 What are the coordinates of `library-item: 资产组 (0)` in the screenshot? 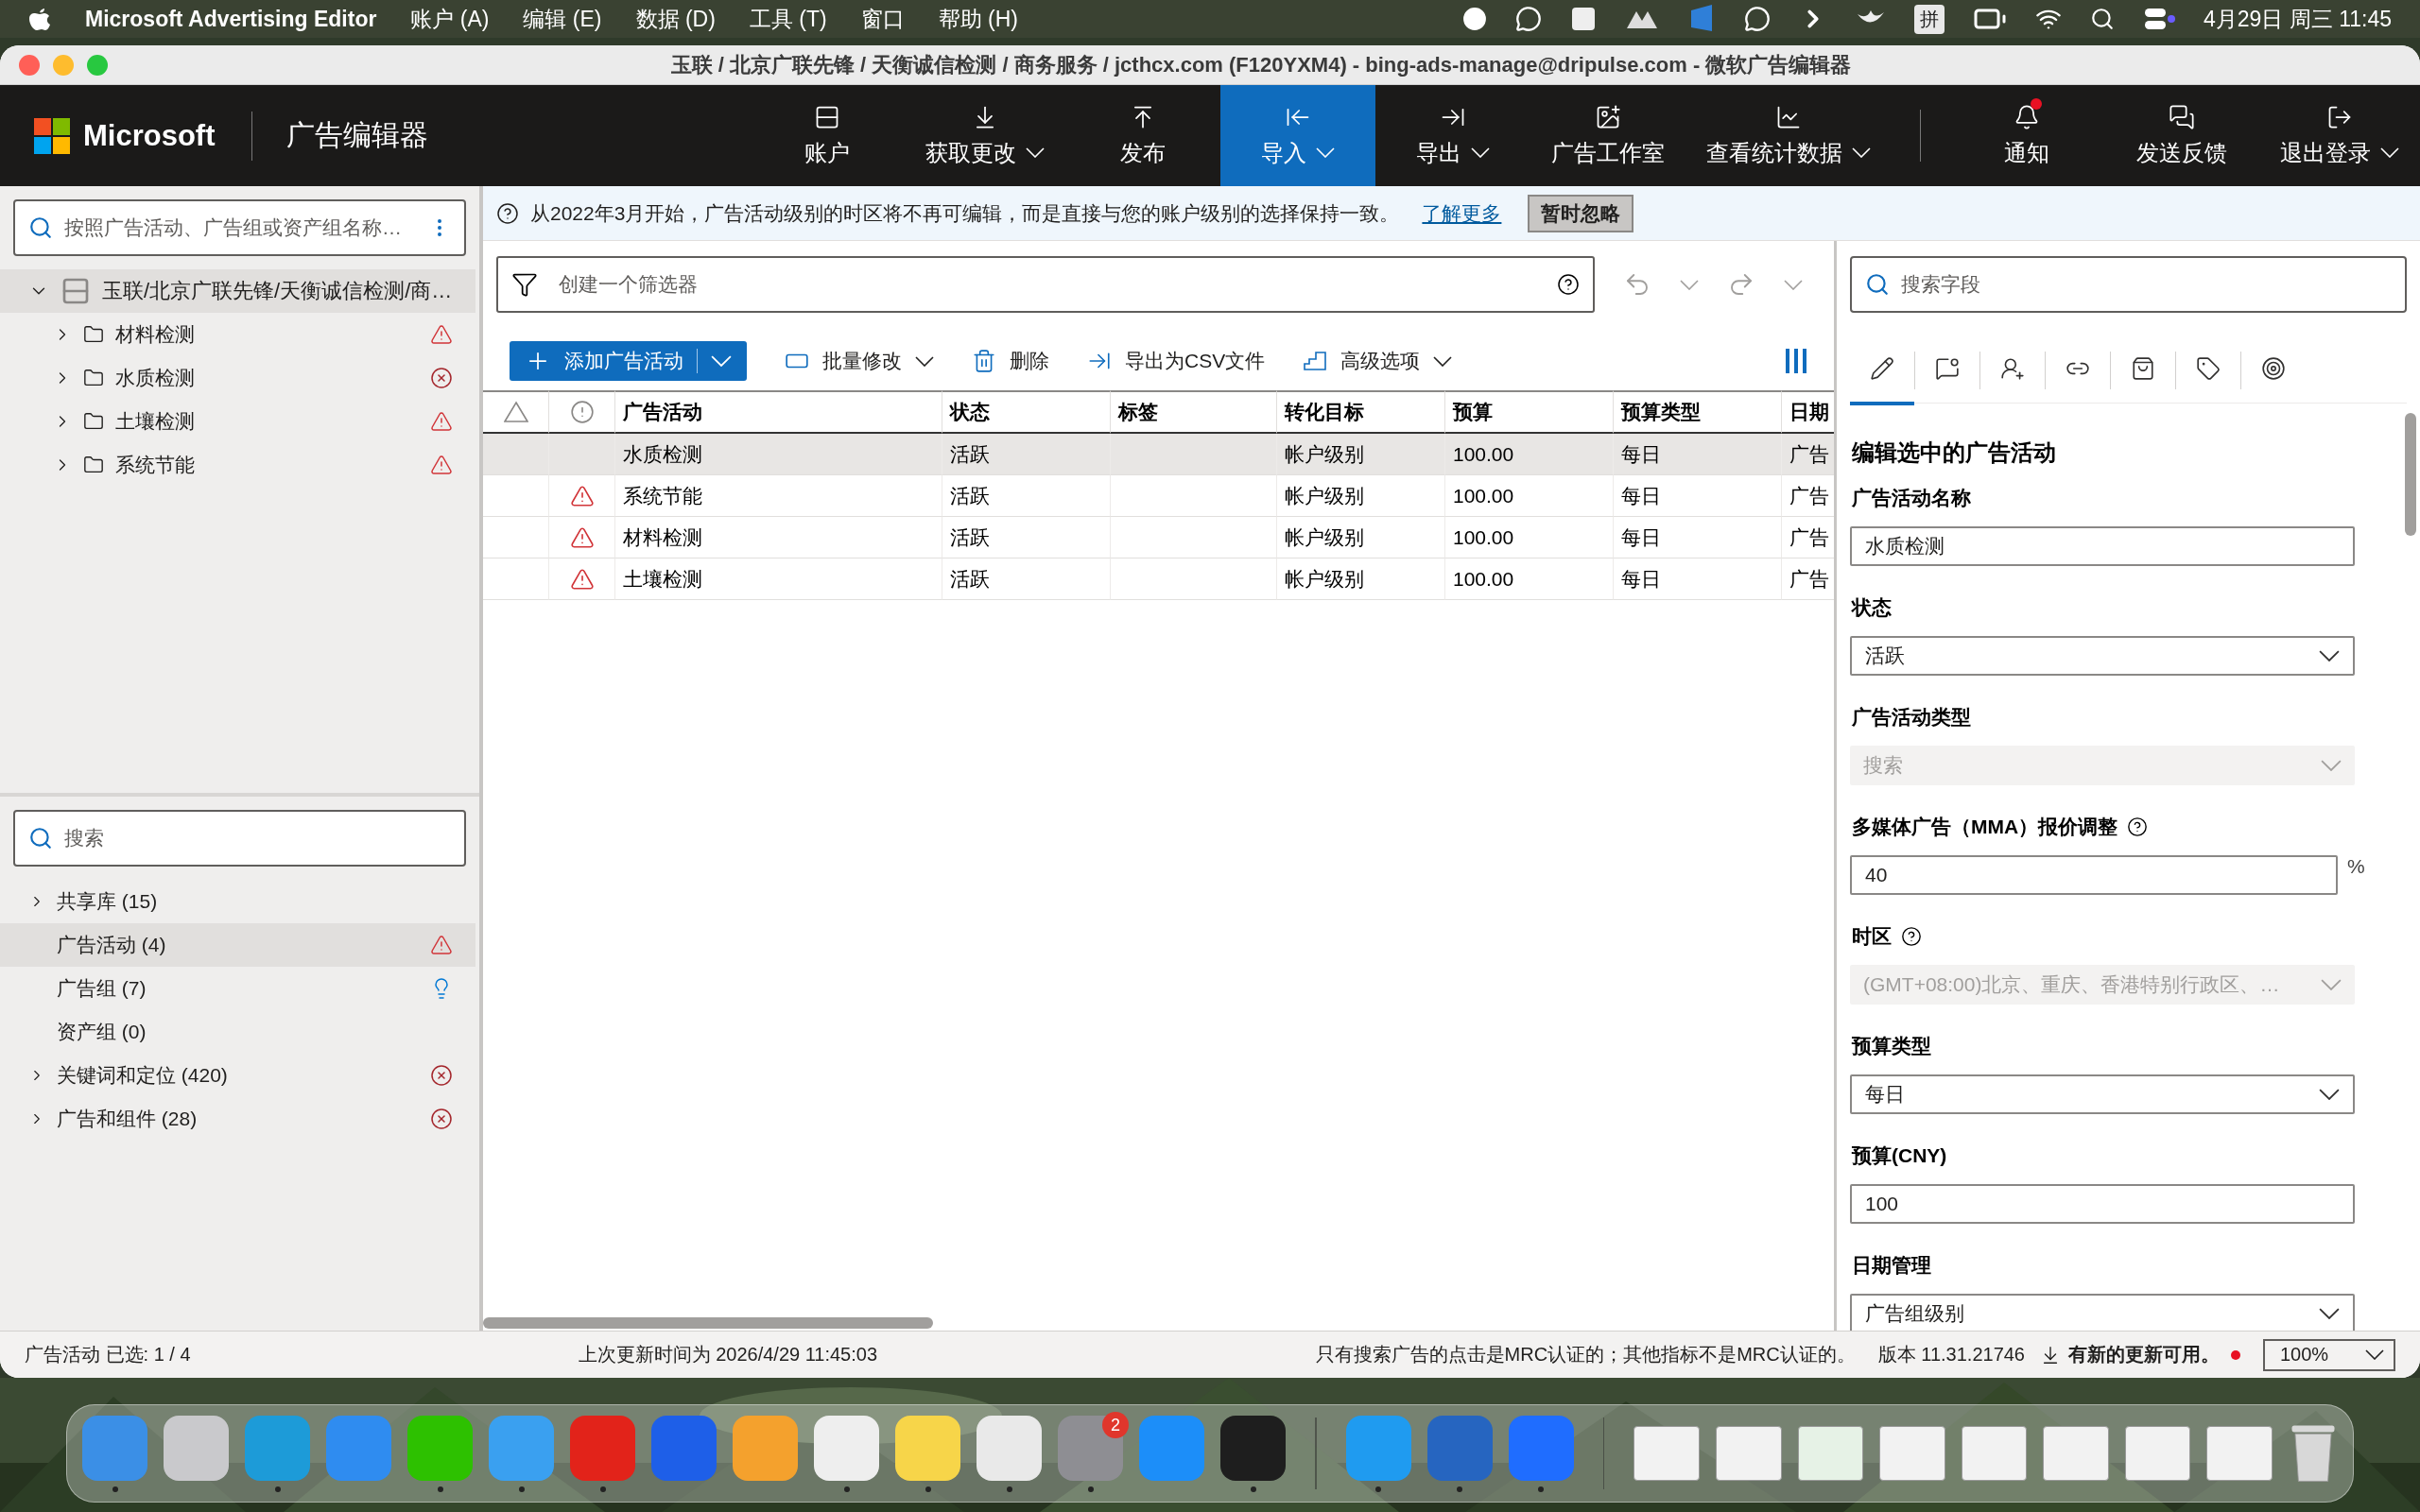 It's located at (237, 1032).